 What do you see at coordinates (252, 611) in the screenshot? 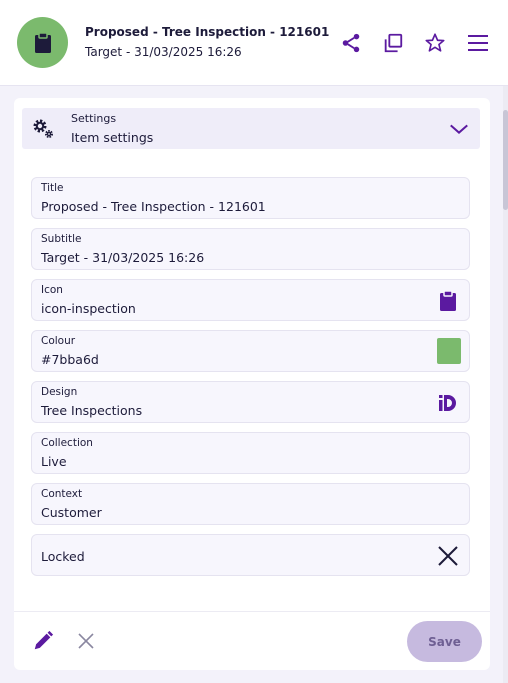
I see `footer-divider` at bounding box center [252, 611].